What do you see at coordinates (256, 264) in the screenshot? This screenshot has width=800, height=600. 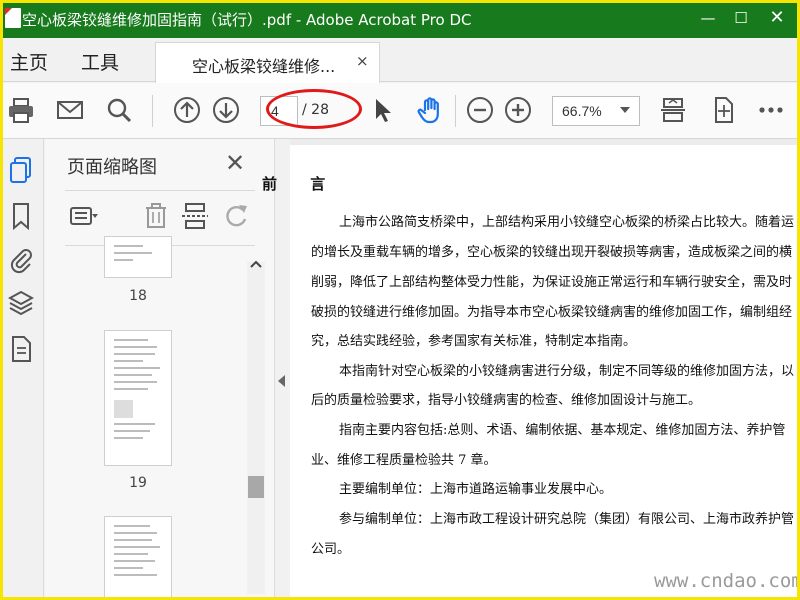 I see `chevron-up-icon` at bounding box center [256, 264].